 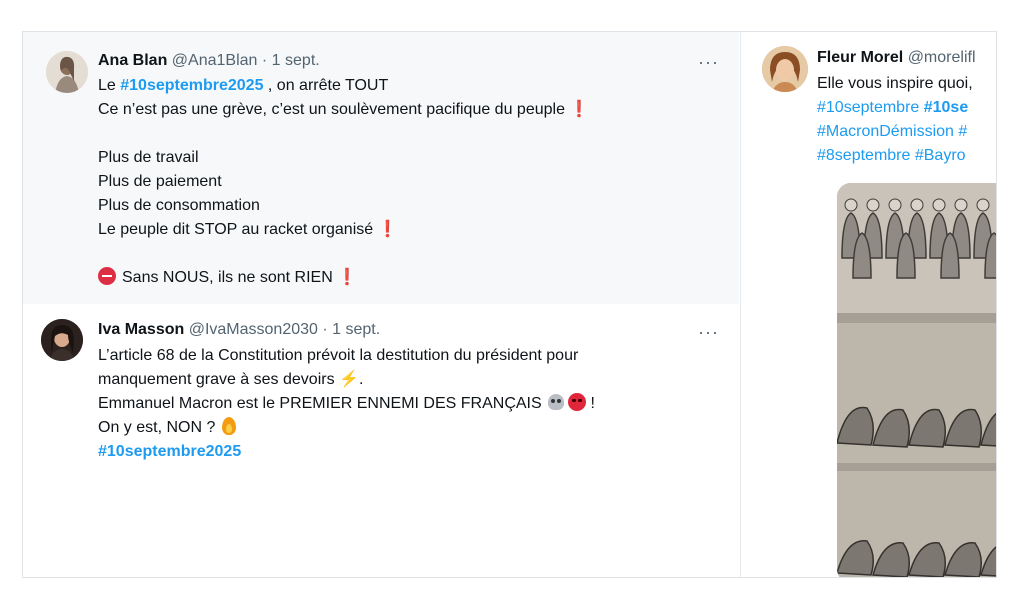 What do you see at coordinates (238, 229) in the screenshot?
I see `text-segment: Le peuple dit STOP au racket organisé` at bounding box center [238, 229].